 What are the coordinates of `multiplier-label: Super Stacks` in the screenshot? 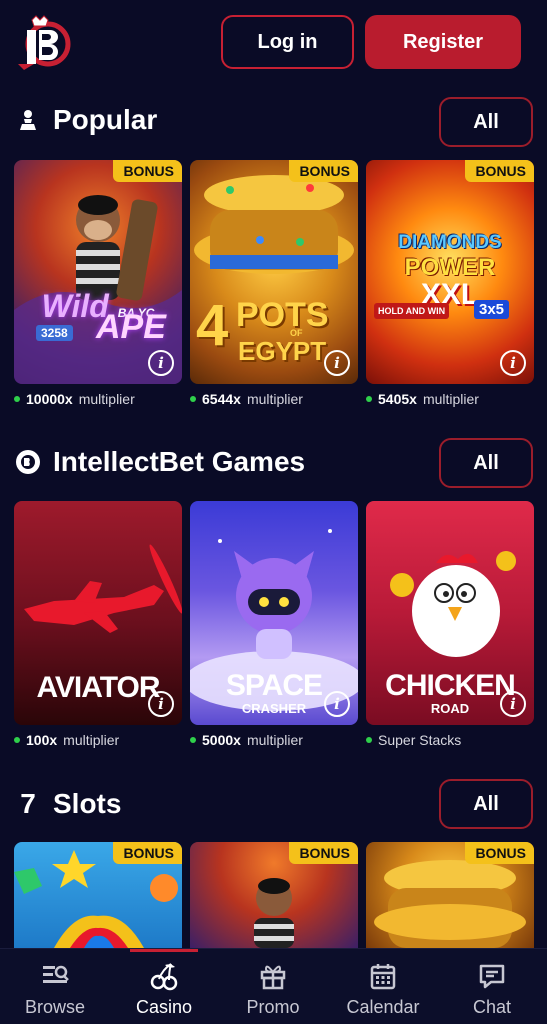 It's located at (413, 740).